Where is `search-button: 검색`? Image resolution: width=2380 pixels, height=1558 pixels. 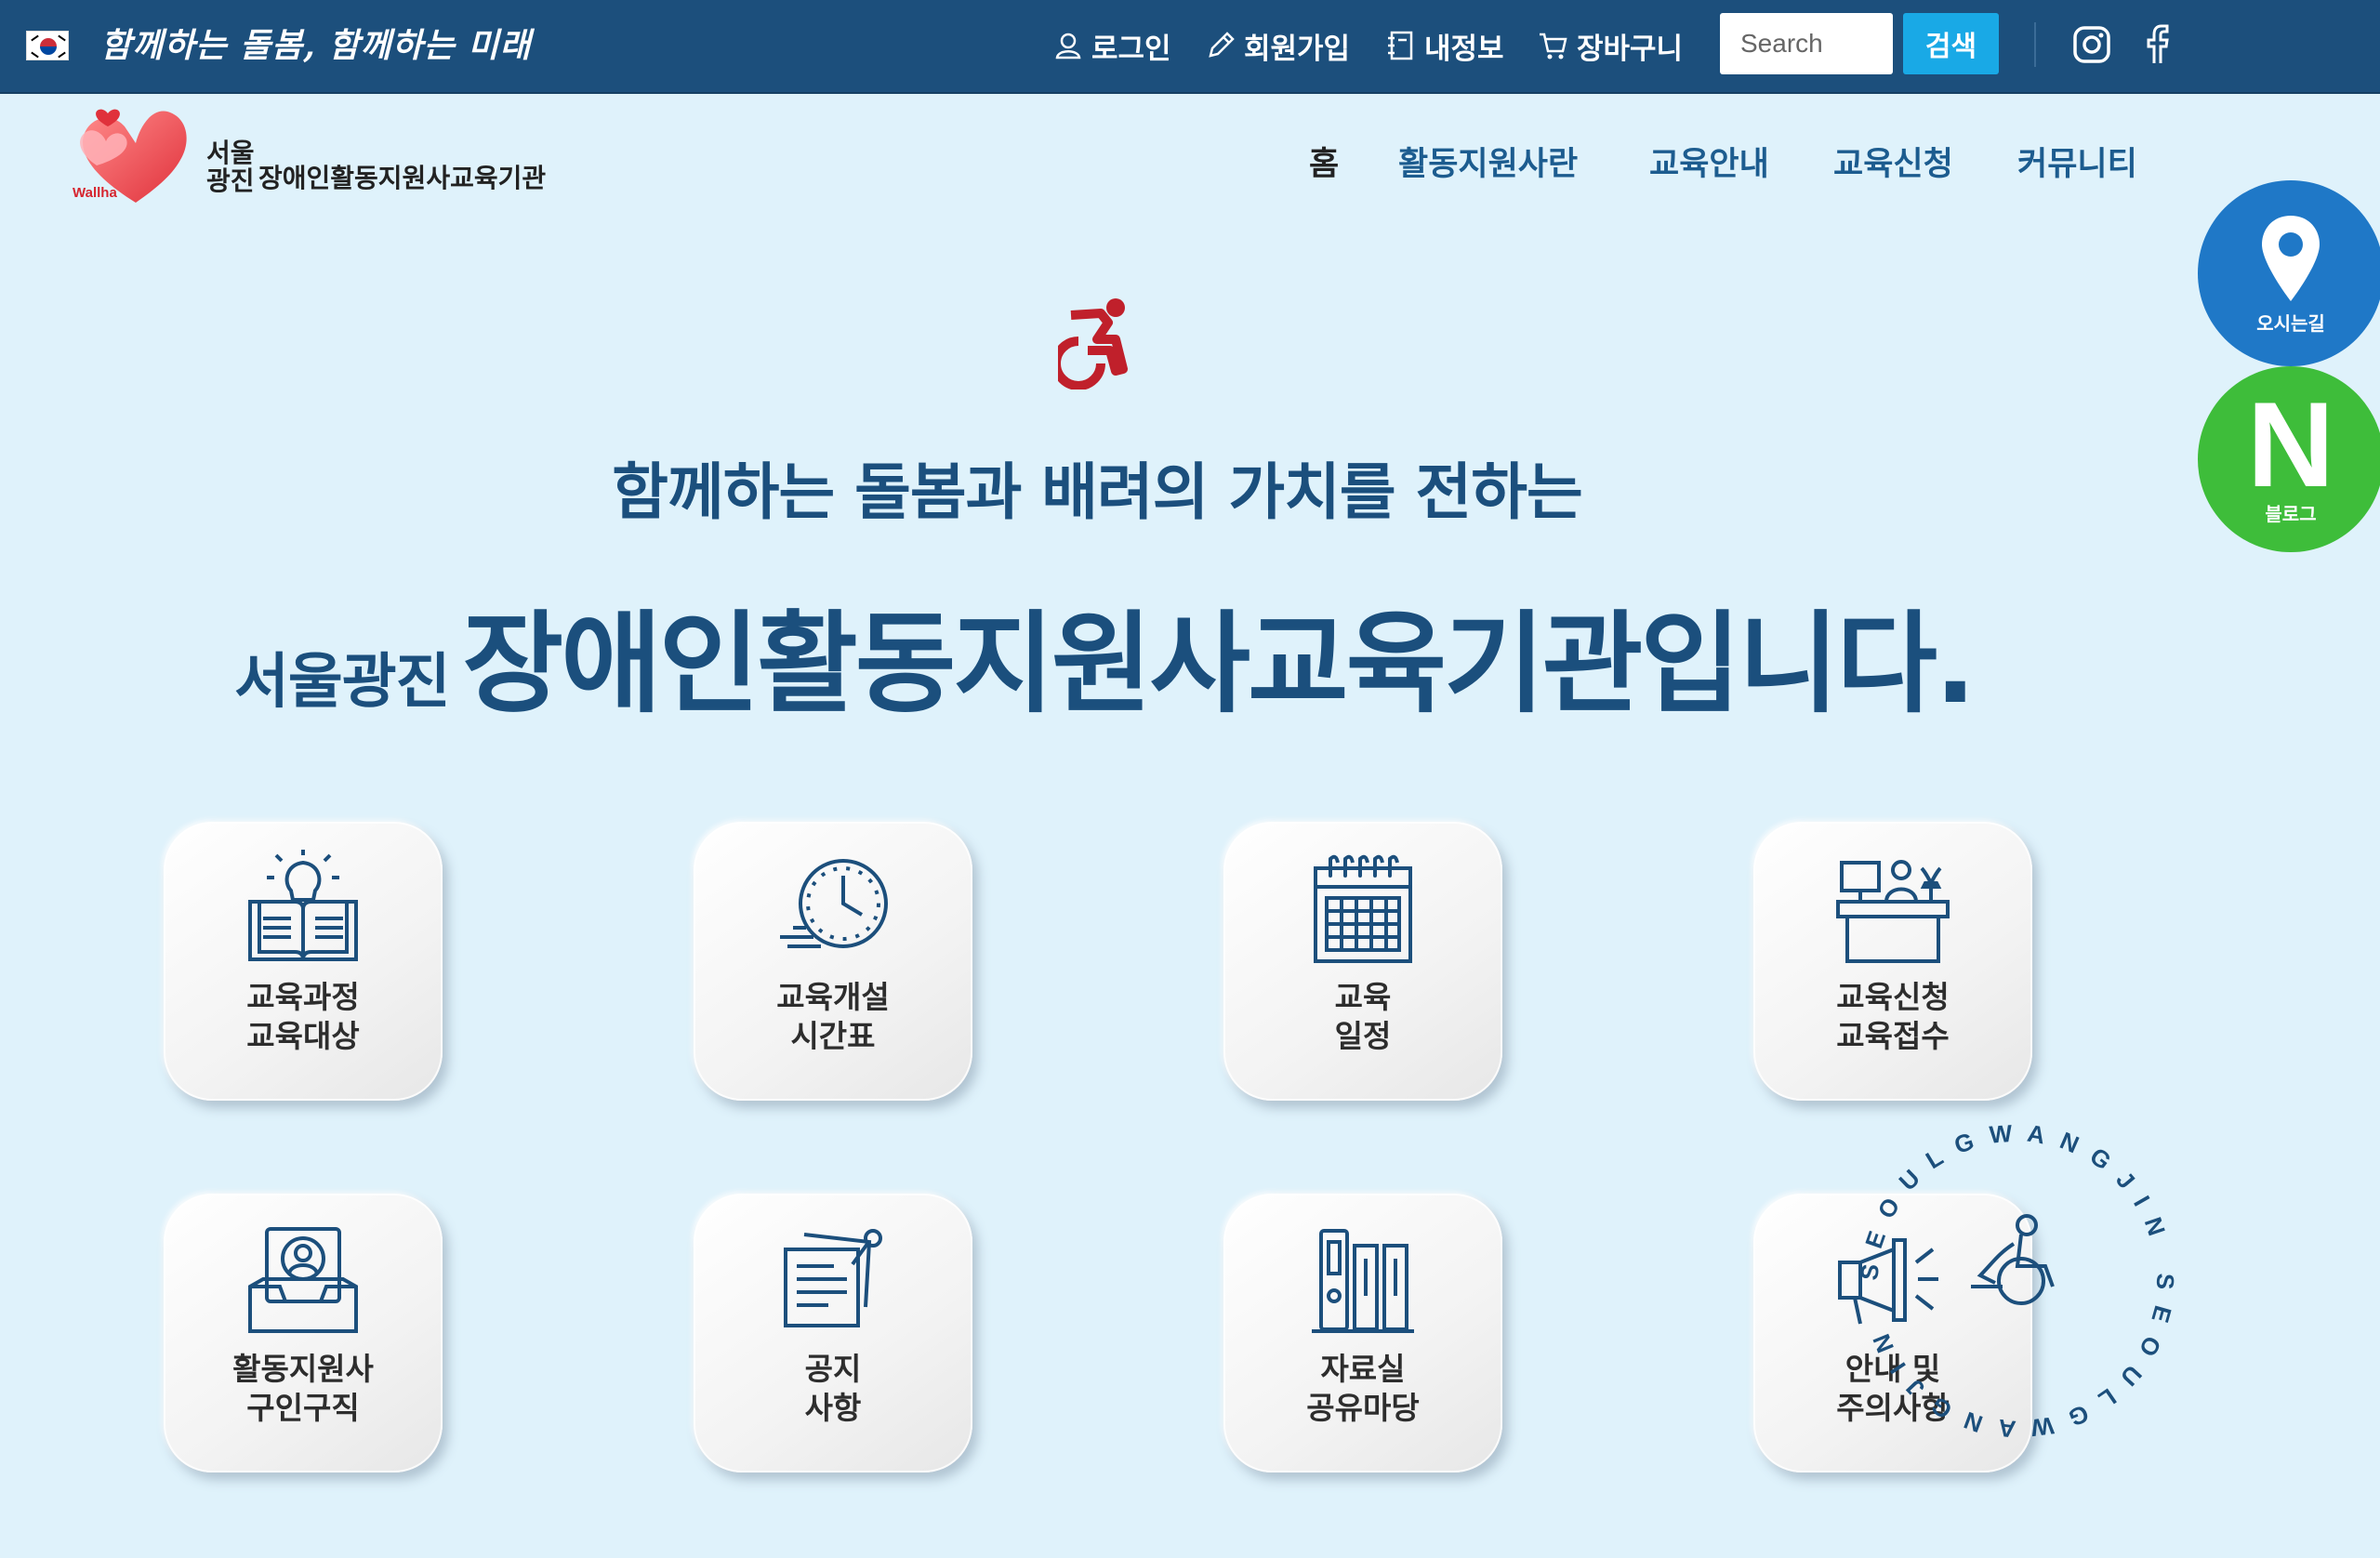 search-button: 검색 is located at coordinates (1951, 43).